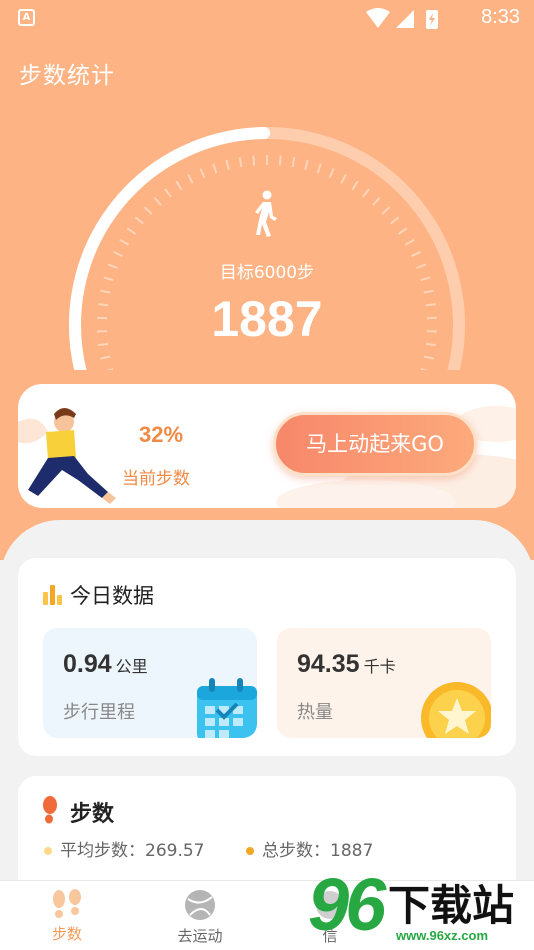 The height and width of the screenshot is (950, 534). I want to click on average-dot, so click(48, 851).